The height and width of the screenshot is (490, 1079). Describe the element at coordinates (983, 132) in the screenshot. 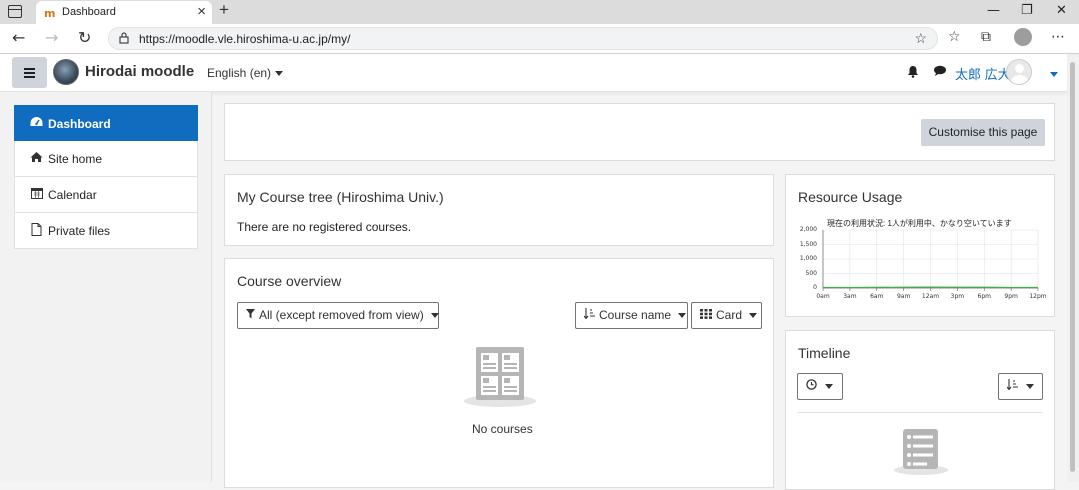

I see `customise-page-button: Customise this page` at that location.